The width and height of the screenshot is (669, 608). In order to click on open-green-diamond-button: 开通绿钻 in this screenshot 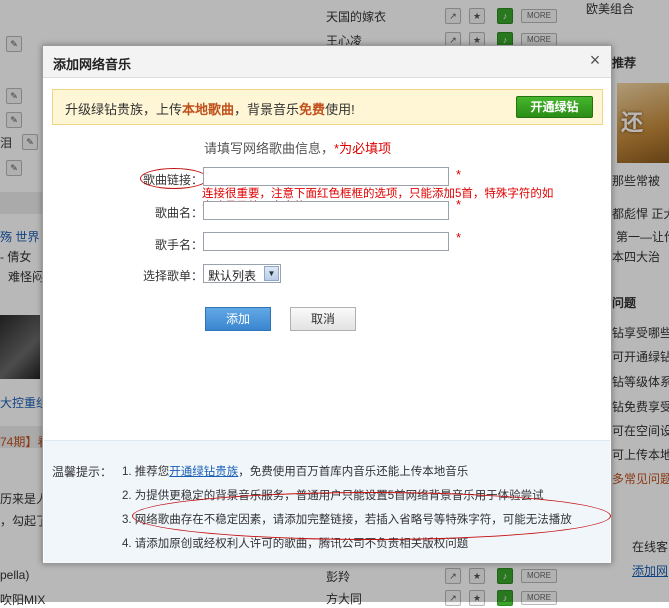, I will do `click(554, 107)`.